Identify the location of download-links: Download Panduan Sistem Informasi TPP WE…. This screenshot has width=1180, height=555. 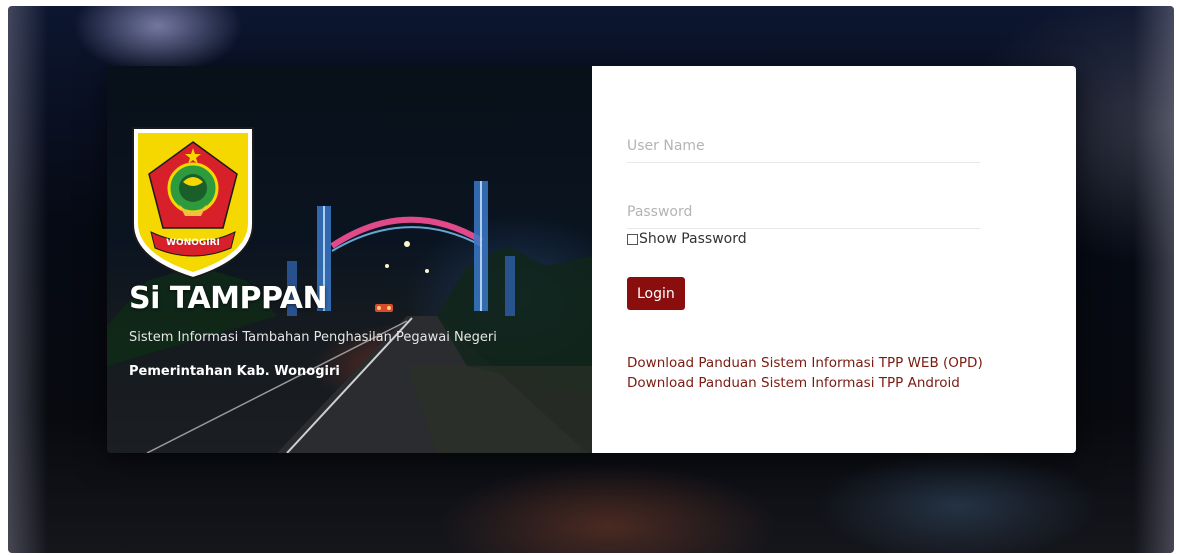
(805, 373).